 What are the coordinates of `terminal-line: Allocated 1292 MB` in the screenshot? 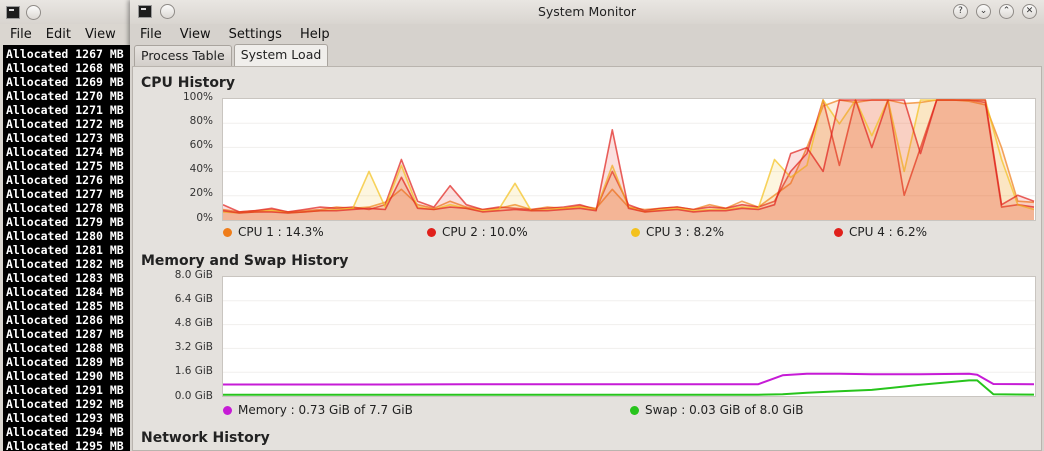 It's located at (65, 404).